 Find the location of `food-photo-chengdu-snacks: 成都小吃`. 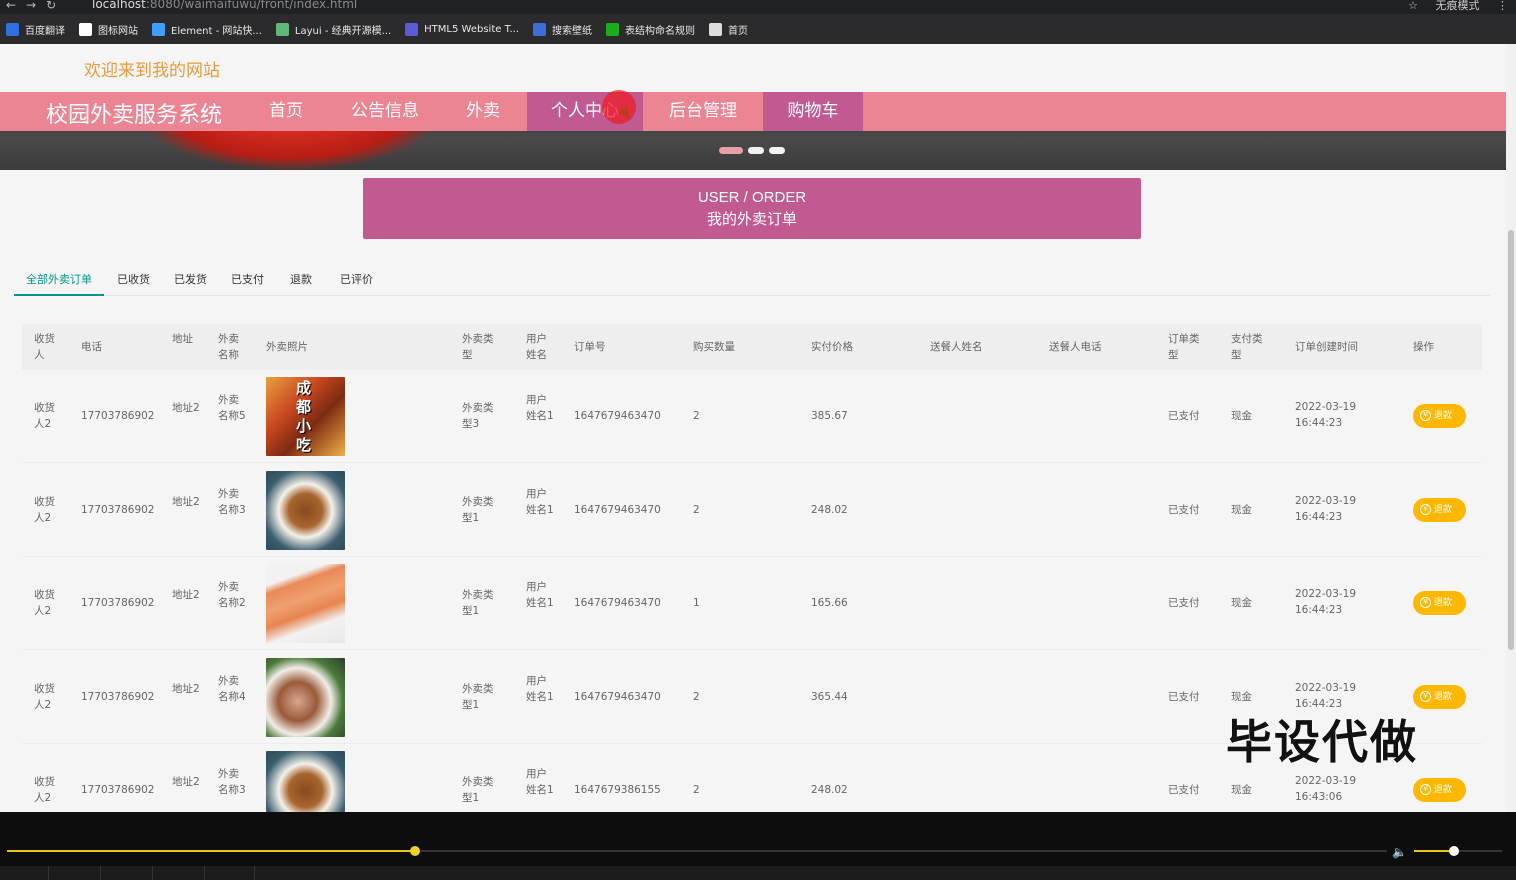

food-photo-chengdu-snacks: 成都小吃 is located at coordinates (305, 416).